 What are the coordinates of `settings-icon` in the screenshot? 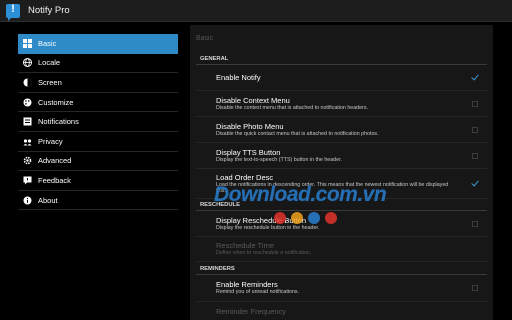 It's located at (27, 161).